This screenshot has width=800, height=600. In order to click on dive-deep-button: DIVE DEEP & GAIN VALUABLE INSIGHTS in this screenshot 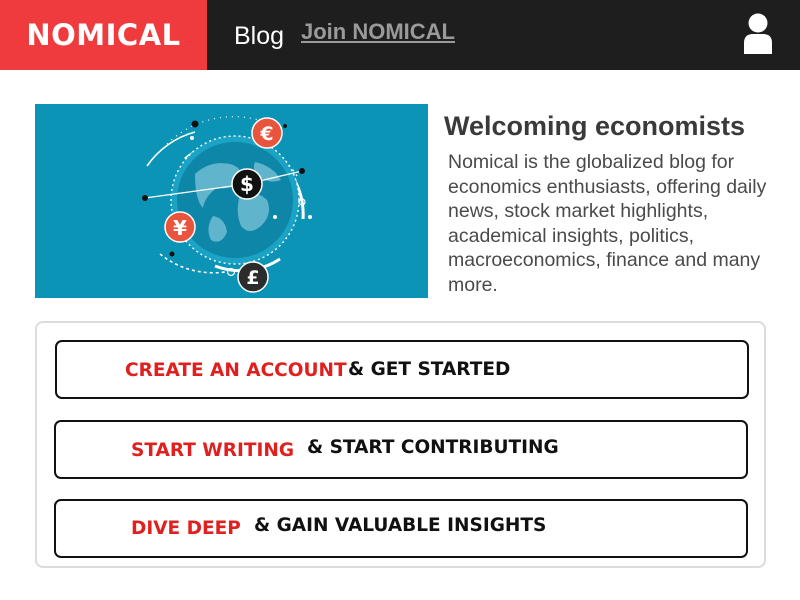, I will do `click(401, 528)`.